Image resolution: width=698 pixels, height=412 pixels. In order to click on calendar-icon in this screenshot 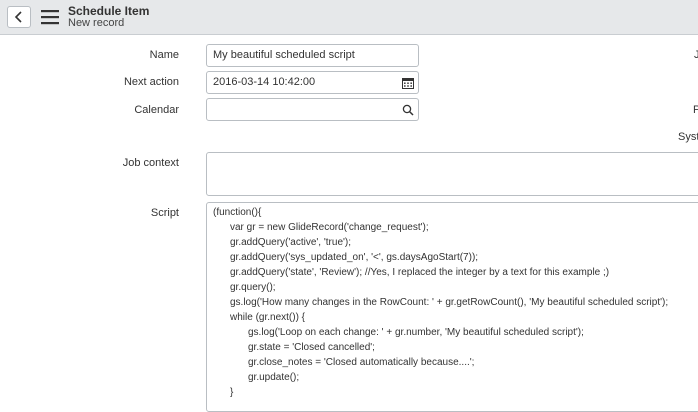, I will do `click(407, 83)`.